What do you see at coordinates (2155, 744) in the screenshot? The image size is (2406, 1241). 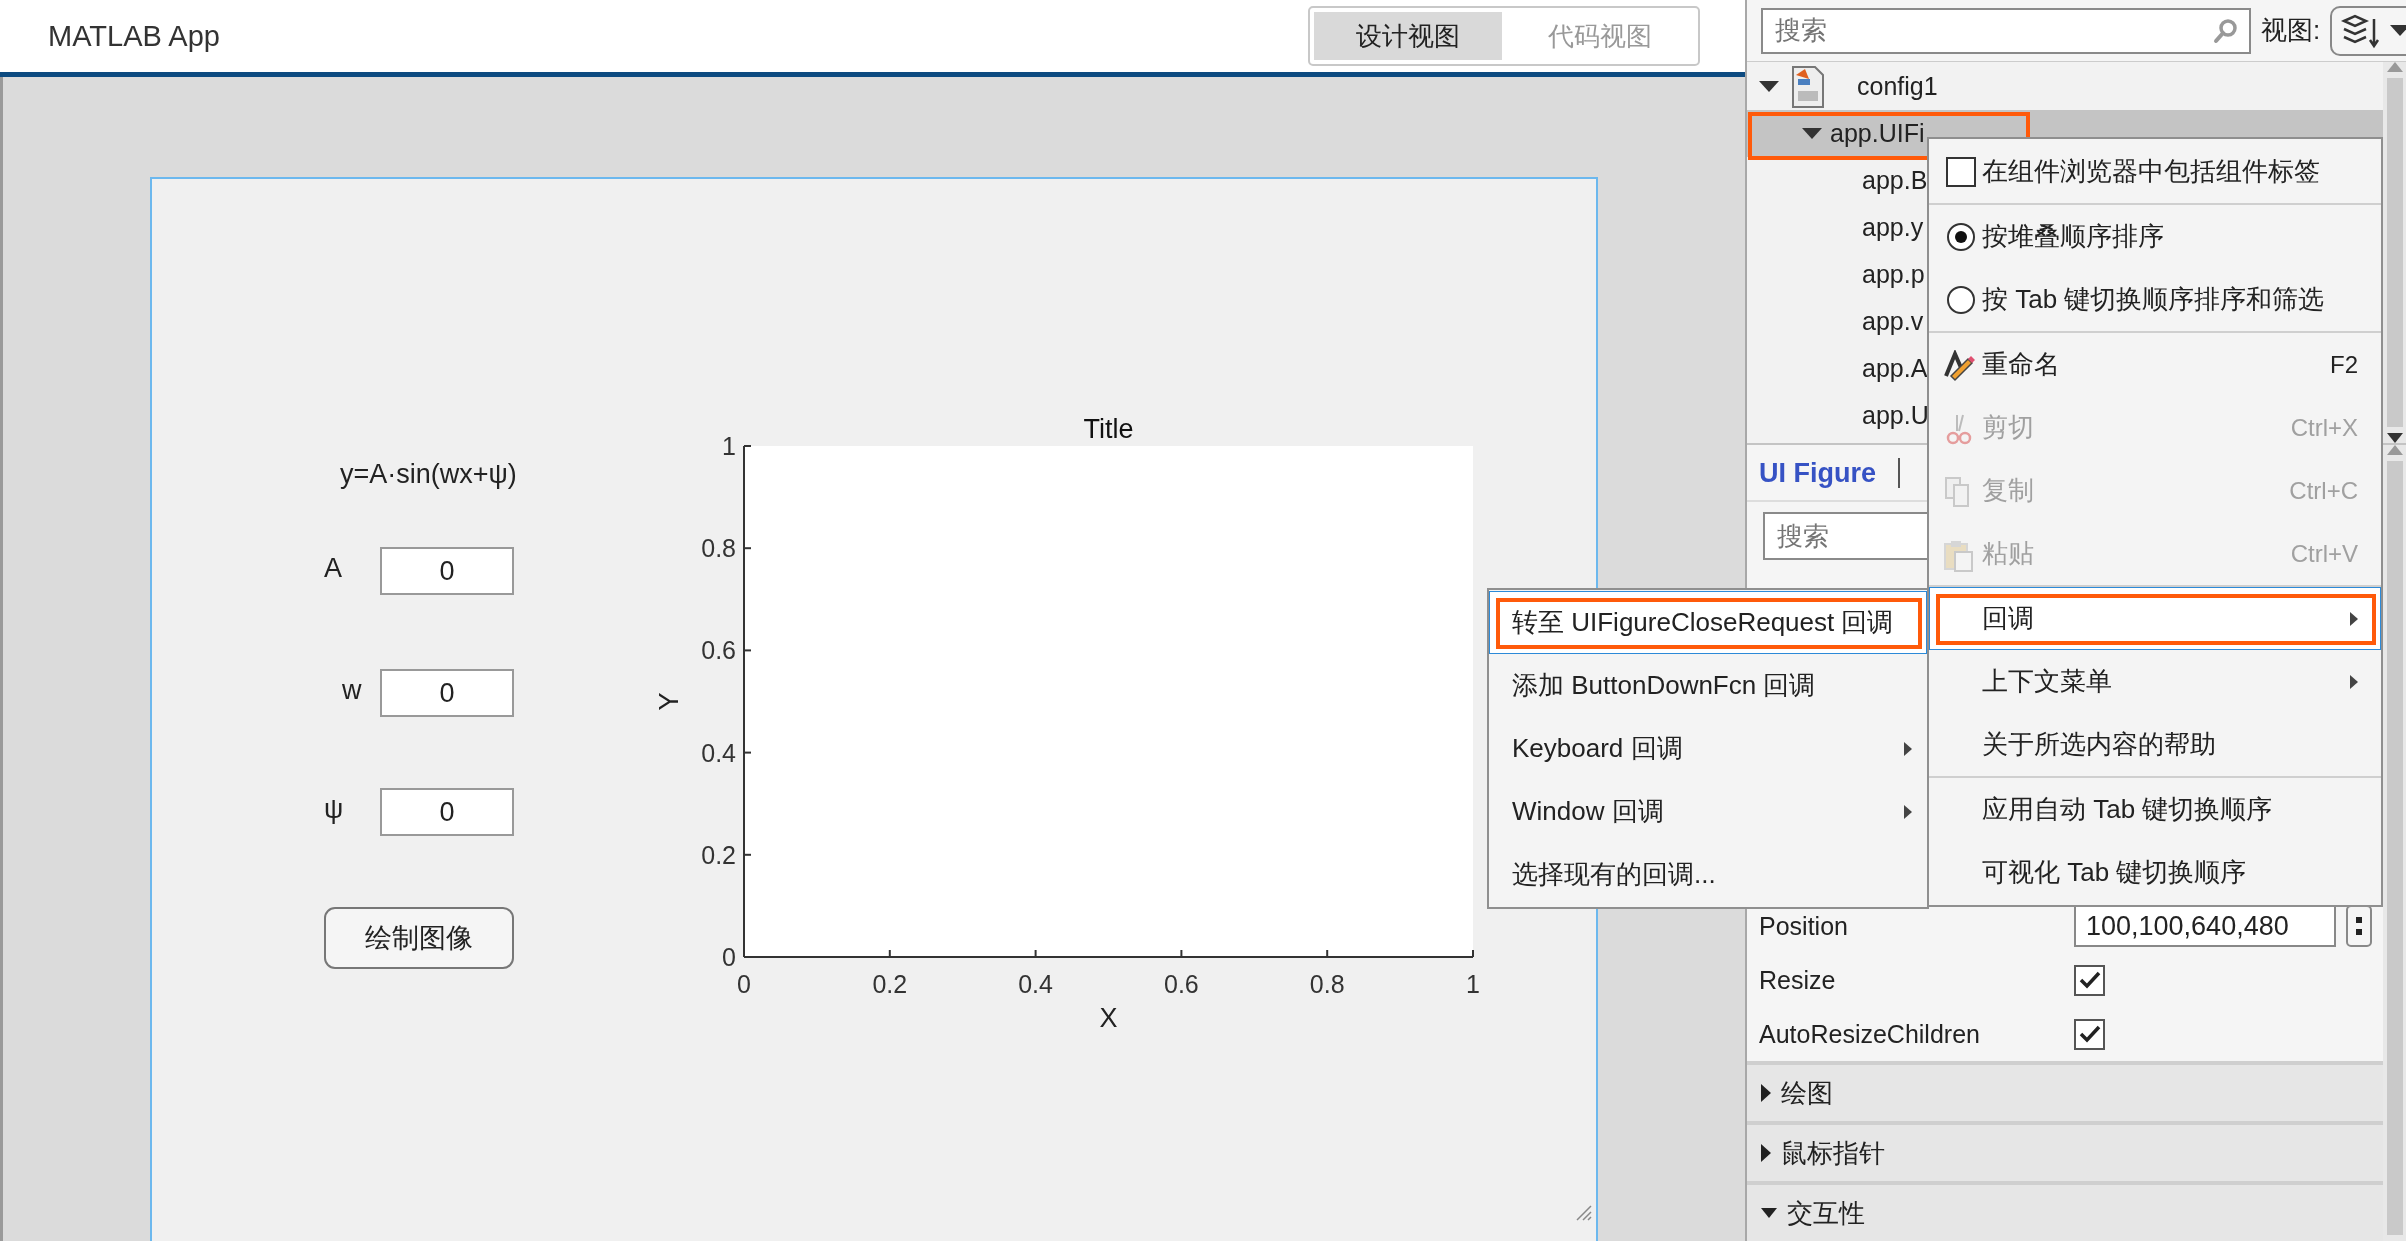 I see `menu-item: 关于所选内容的帮助` at bounding box center [2155, 744].